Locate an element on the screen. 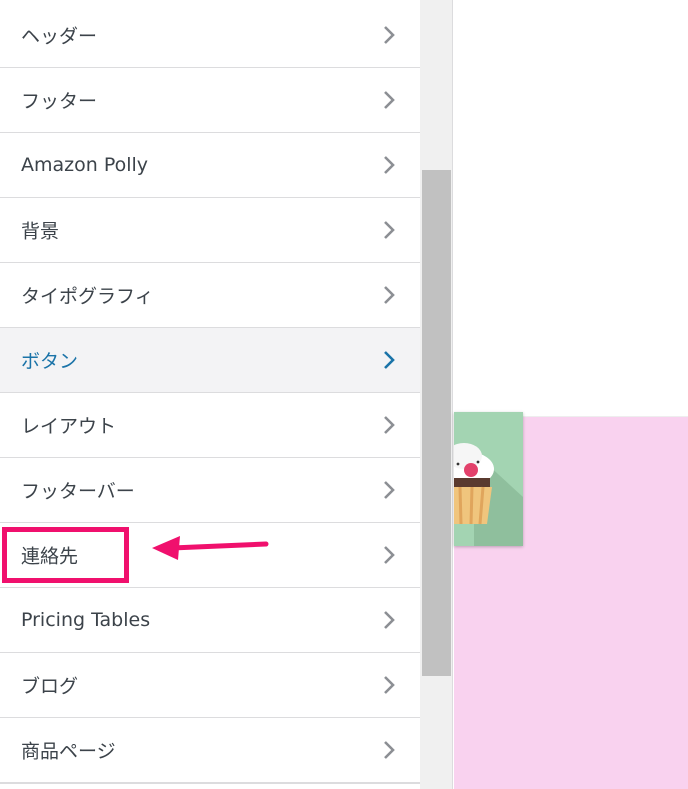 The width and height of the screenshot is (688, 789). menu-item-pricing-tables: Pricing Tables is located at coordinates (210, 621).